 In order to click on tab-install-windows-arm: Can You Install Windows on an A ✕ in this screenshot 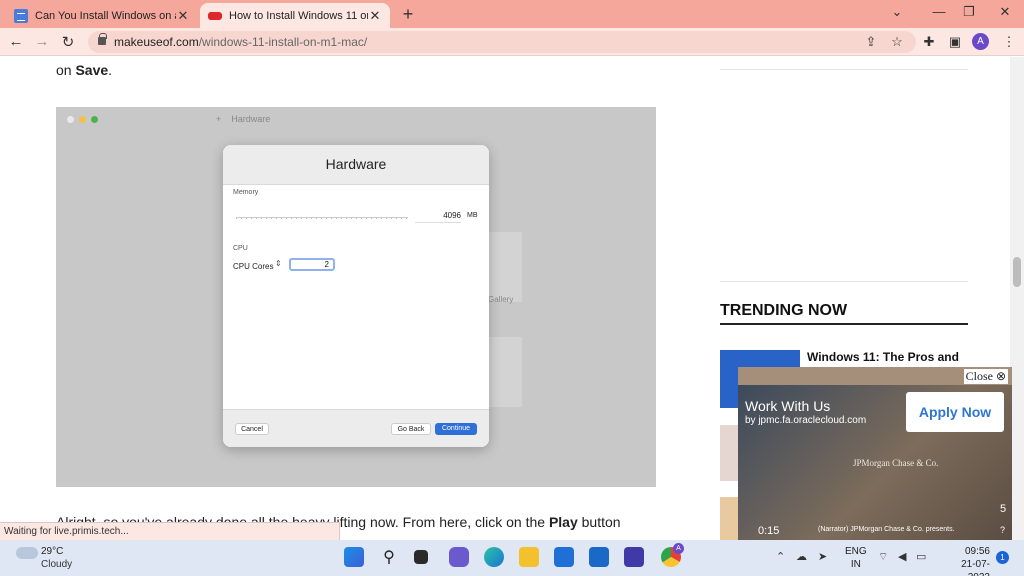, I will do `click(102, 15)`.